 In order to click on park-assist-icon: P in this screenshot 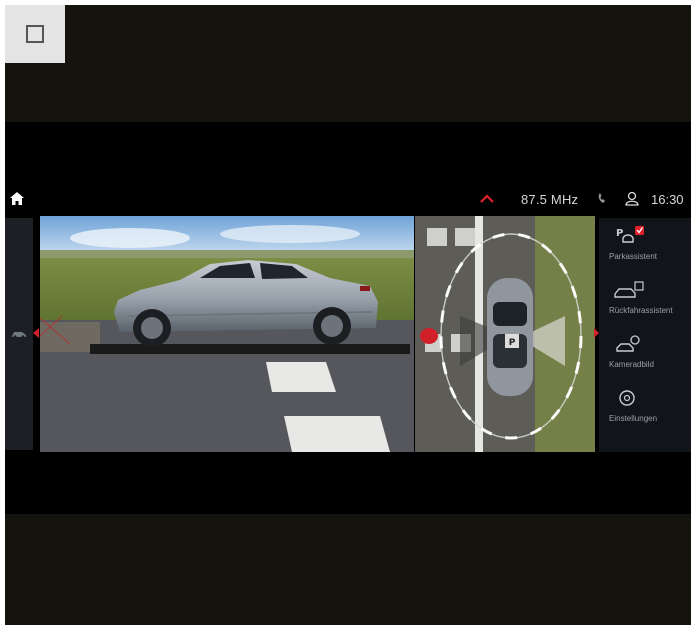, I will do `click(629, 239)`.